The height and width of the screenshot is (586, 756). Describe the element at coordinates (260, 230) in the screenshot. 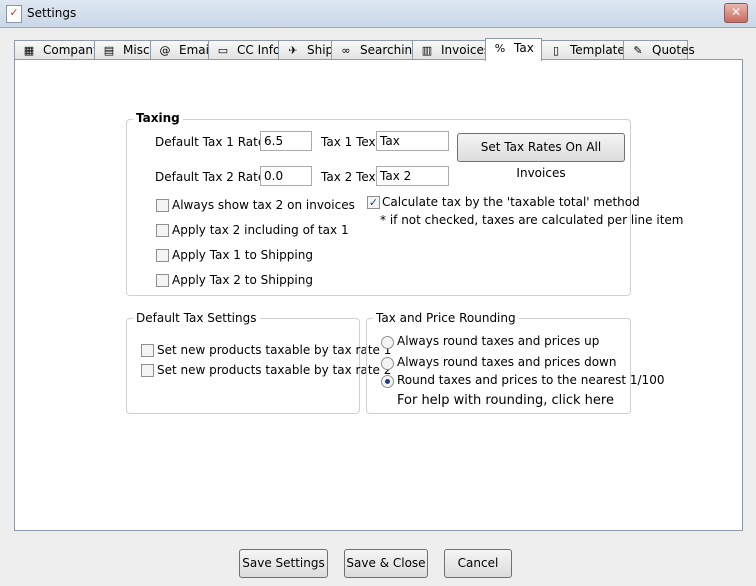

I see `tax2-incl-tax1-label: Apply tax 2 including of tax 1` at that location.